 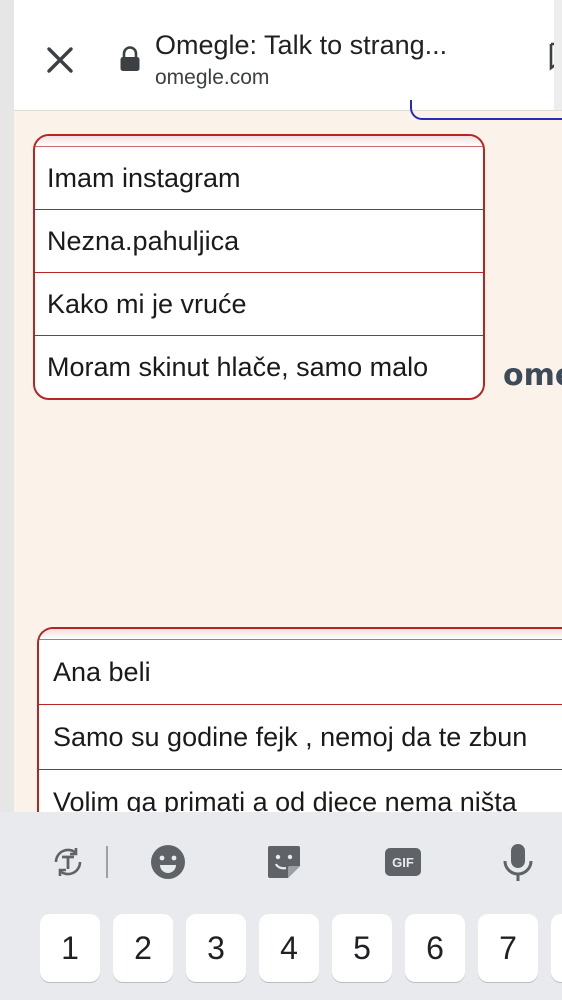 What do you see at coordinates (68, 862) in the screenshot?
I see `text-scan-icon` at bounding box center [68, 862].